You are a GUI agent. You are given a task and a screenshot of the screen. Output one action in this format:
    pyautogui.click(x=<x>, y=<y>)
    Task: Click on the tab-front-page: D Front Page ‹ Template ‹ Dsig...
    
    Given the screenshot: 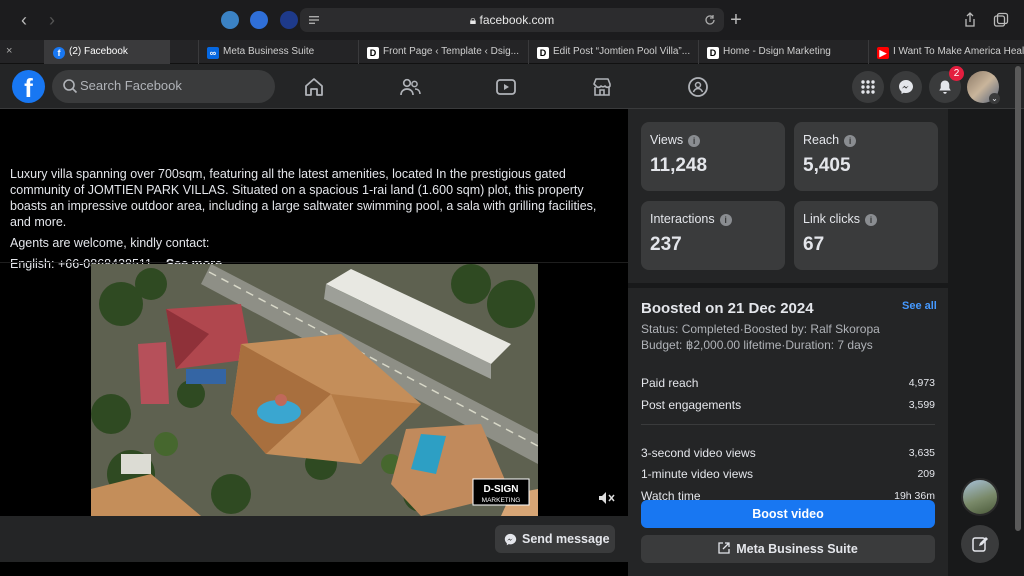 What is the action you would take?
    pyautogui.click(x=443, y=52)
    